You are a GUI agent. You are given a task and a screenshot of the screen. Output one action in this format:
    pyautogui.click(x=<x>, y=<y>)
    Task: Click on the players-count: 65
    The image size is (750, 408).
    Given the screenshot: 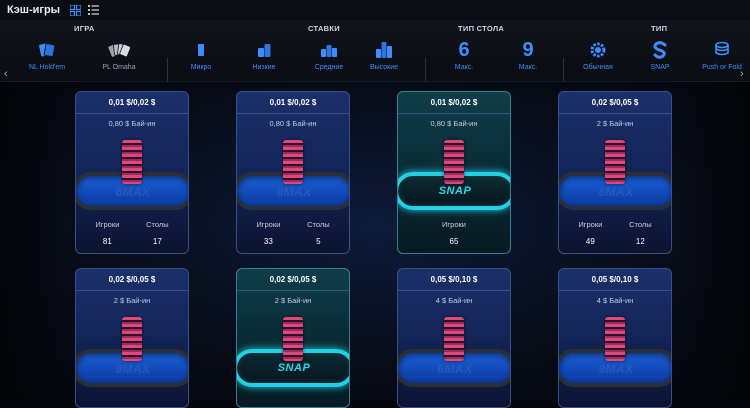 What is the action you would take?
    pyautogui.click(x=454, y=241)
    